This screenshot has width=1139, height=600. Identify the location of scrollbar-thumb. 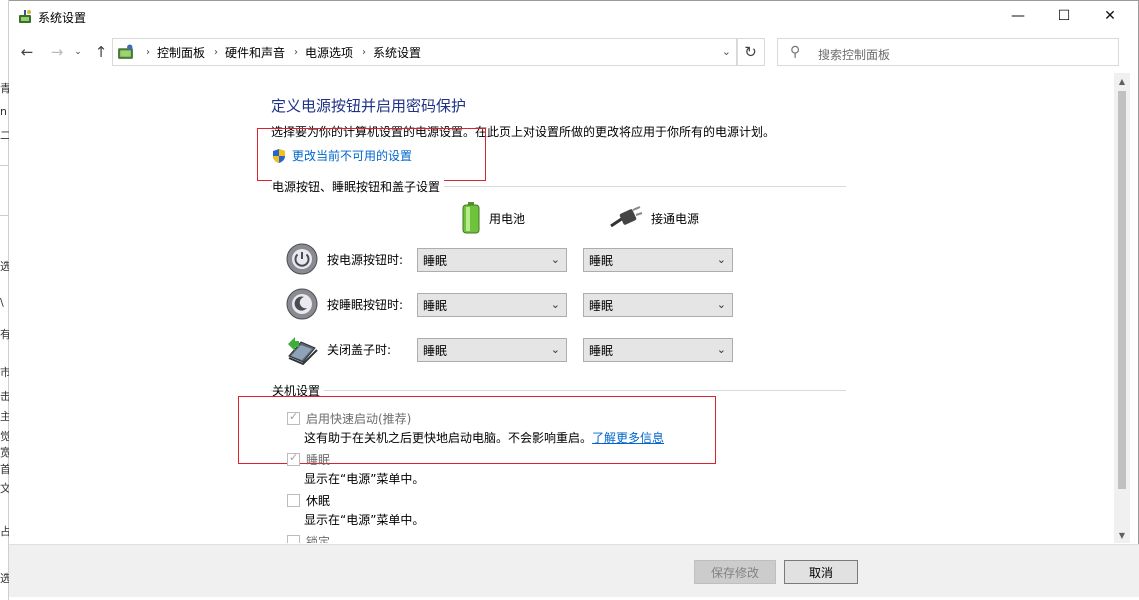
(1122, 290).